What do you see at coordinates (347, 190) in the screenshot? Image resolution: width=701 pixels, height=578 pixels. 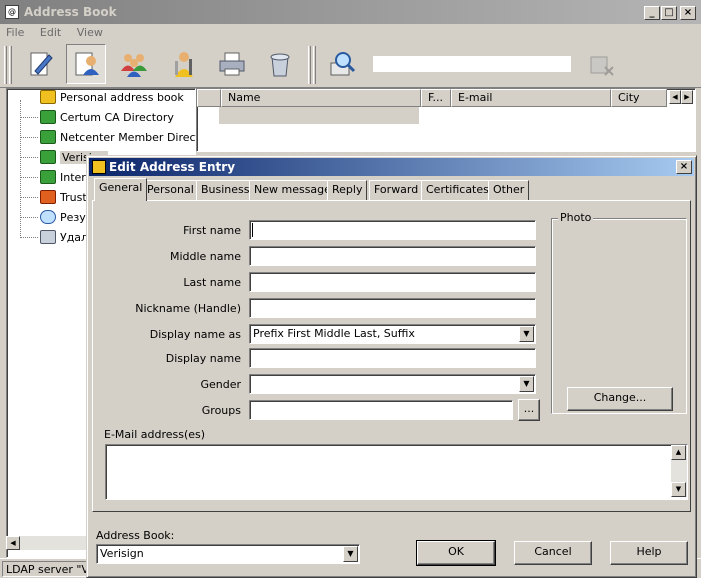 I see `tab-reply: Reply` at bounding box center [347, 190].